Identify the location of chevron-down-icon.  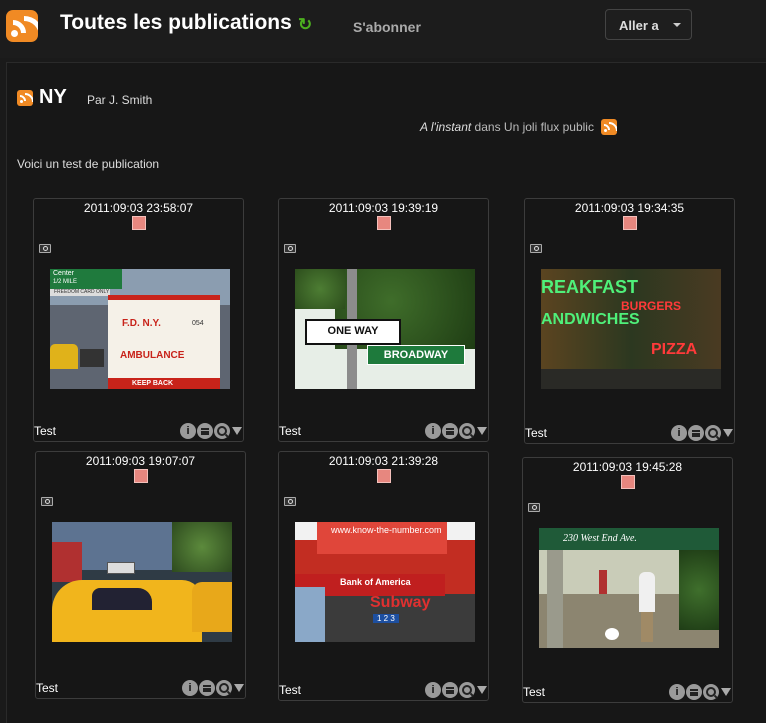
(677, 25).